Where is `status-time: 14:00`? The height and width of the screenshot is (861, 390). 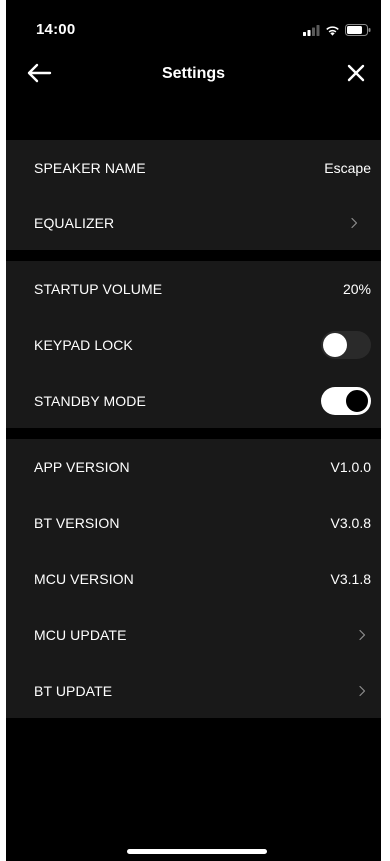 status-time: 14:00 is located at coordinates (56, 29).